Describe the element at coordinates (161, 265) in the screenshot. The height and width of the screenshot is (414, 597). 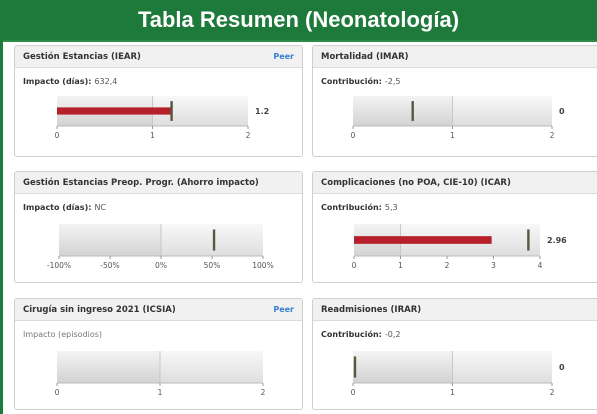
I see `tick-label: 0%` at that location.